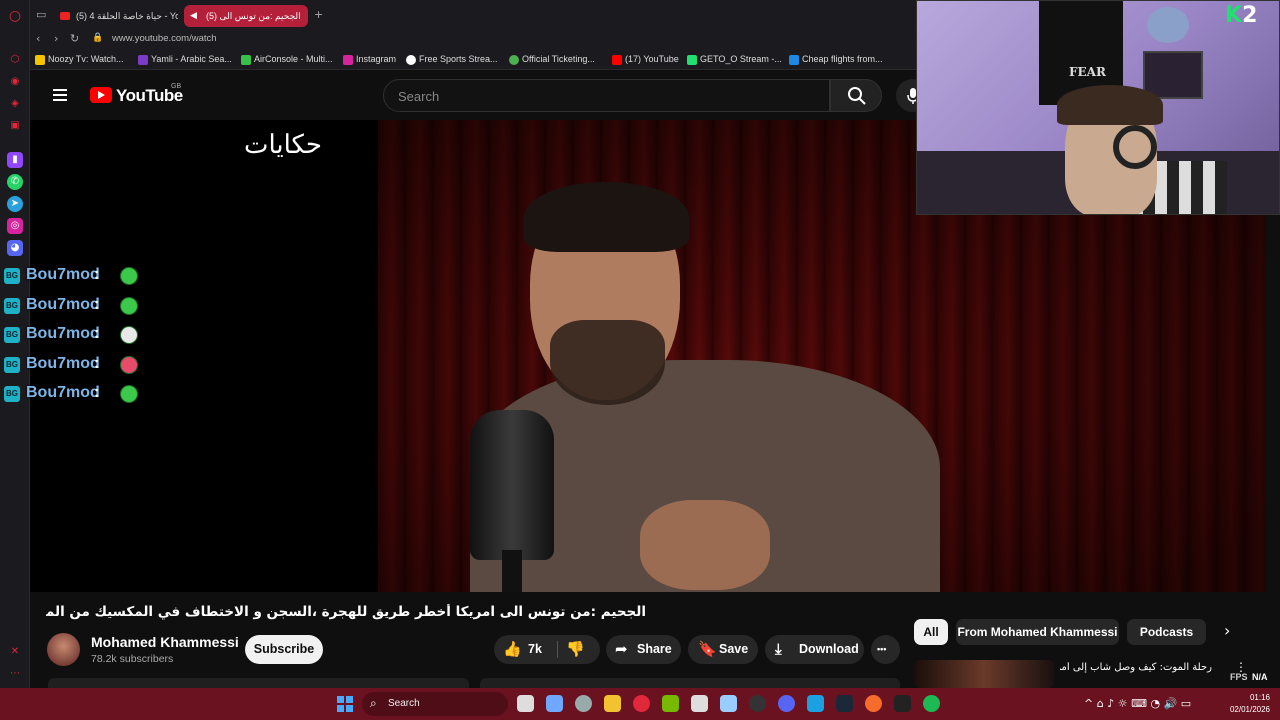 The image size is (1280, 720). I want to click on back-icon: ‹, so click(38, 38).